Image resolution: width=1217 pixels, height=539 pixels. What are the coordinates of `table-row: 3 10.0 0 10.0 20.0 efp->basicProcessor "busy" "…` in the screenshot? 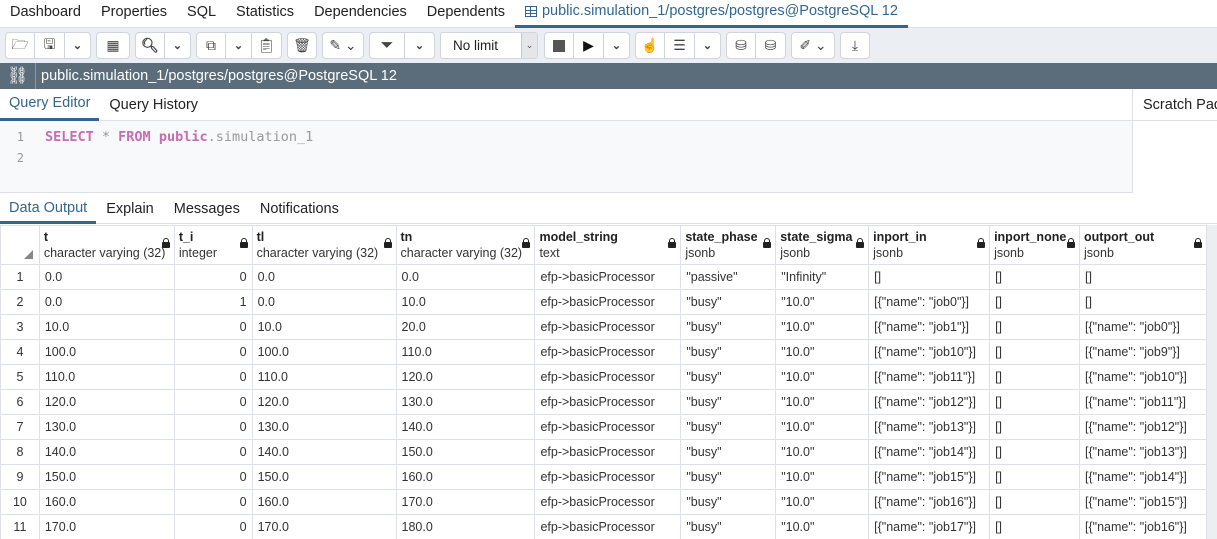 It's located at (603, 327).